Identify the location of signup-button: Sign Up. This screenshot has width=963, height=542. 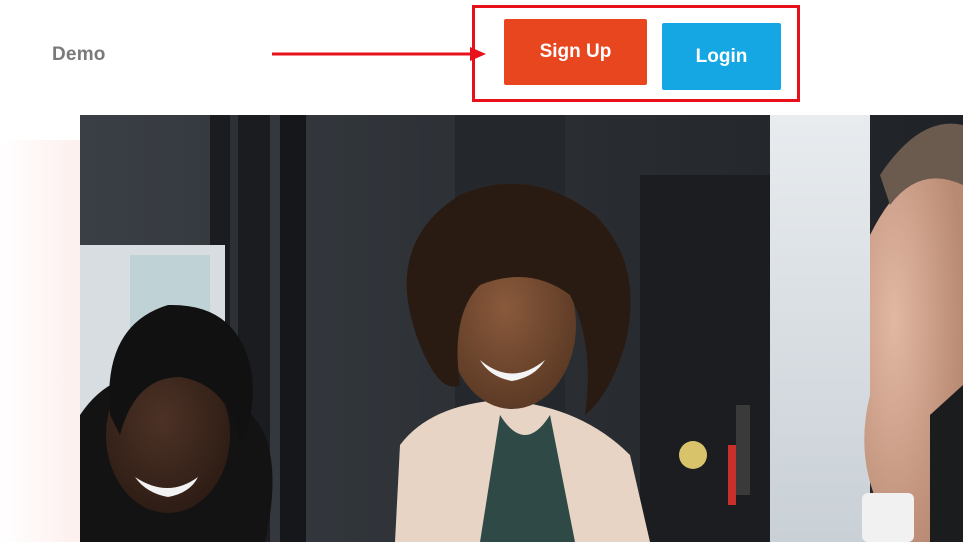
(575, 52).